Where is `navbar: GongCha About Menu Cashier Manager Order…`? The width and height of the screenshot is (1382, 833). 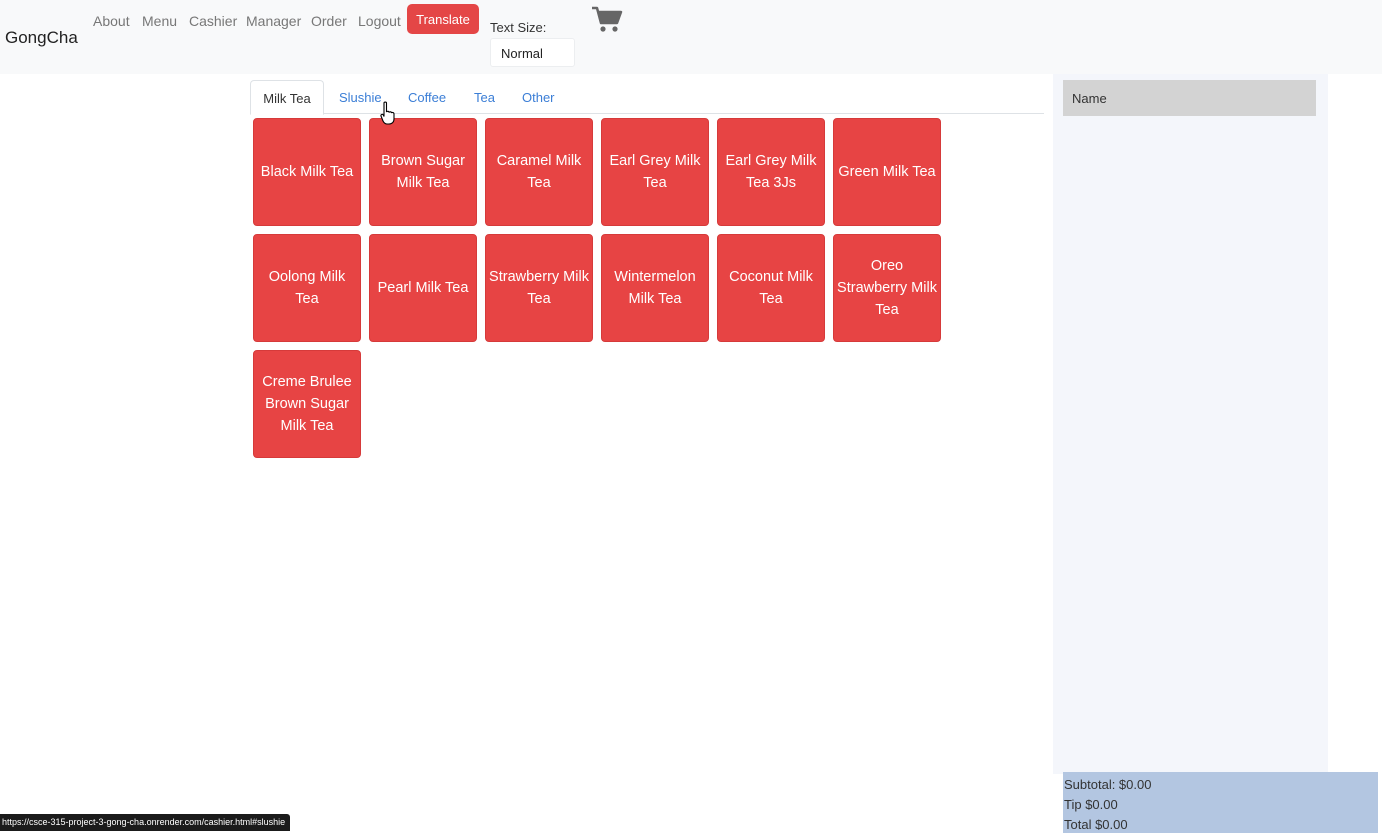 navbar: GongCha About Menu Cashier Manager Order… is located at coordinates (691, 37).